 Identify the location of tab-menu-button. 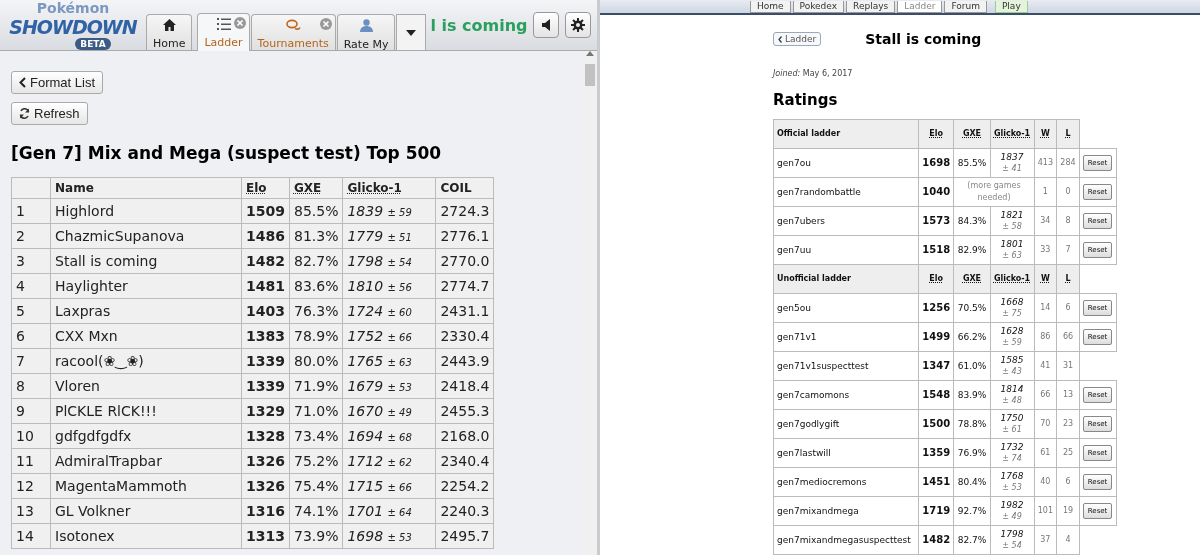
(411, 32).